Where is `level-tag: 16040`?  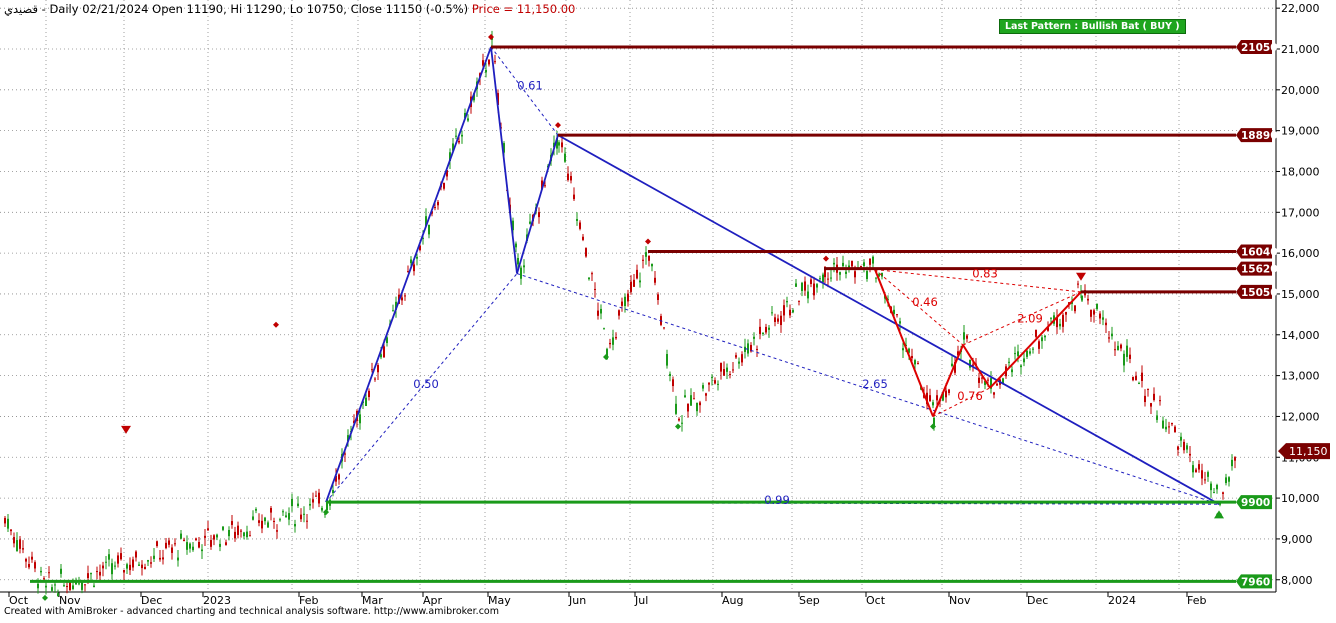
level-tag: 16040 is located at coordinates (1257, 251).